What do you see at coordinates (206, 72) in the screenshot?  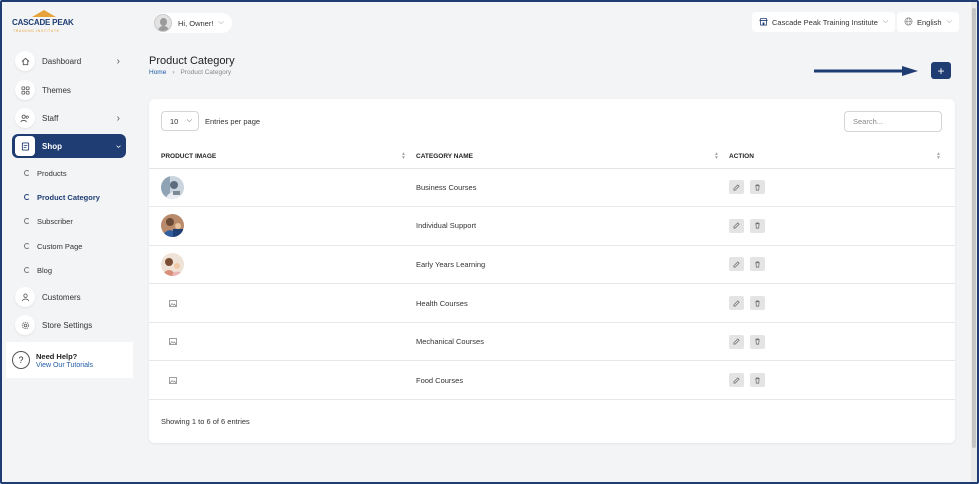 I see `breadcrumb-current: Product Category` at bounding box center [206, 72].